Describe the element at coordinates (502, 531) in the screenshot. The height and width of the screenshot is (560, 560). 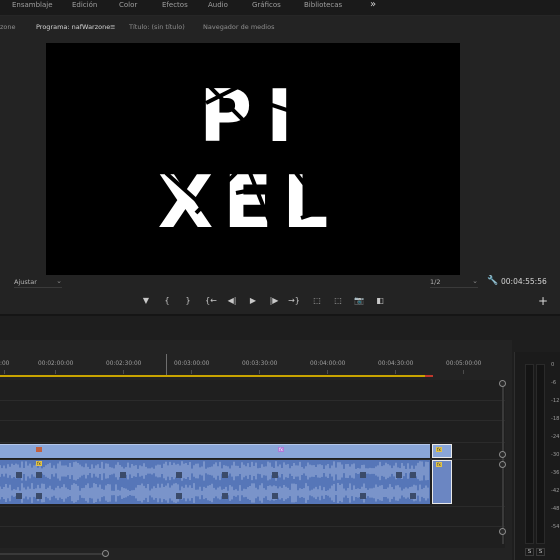
I see `audio-vscroll-bottom-handle` at that location.